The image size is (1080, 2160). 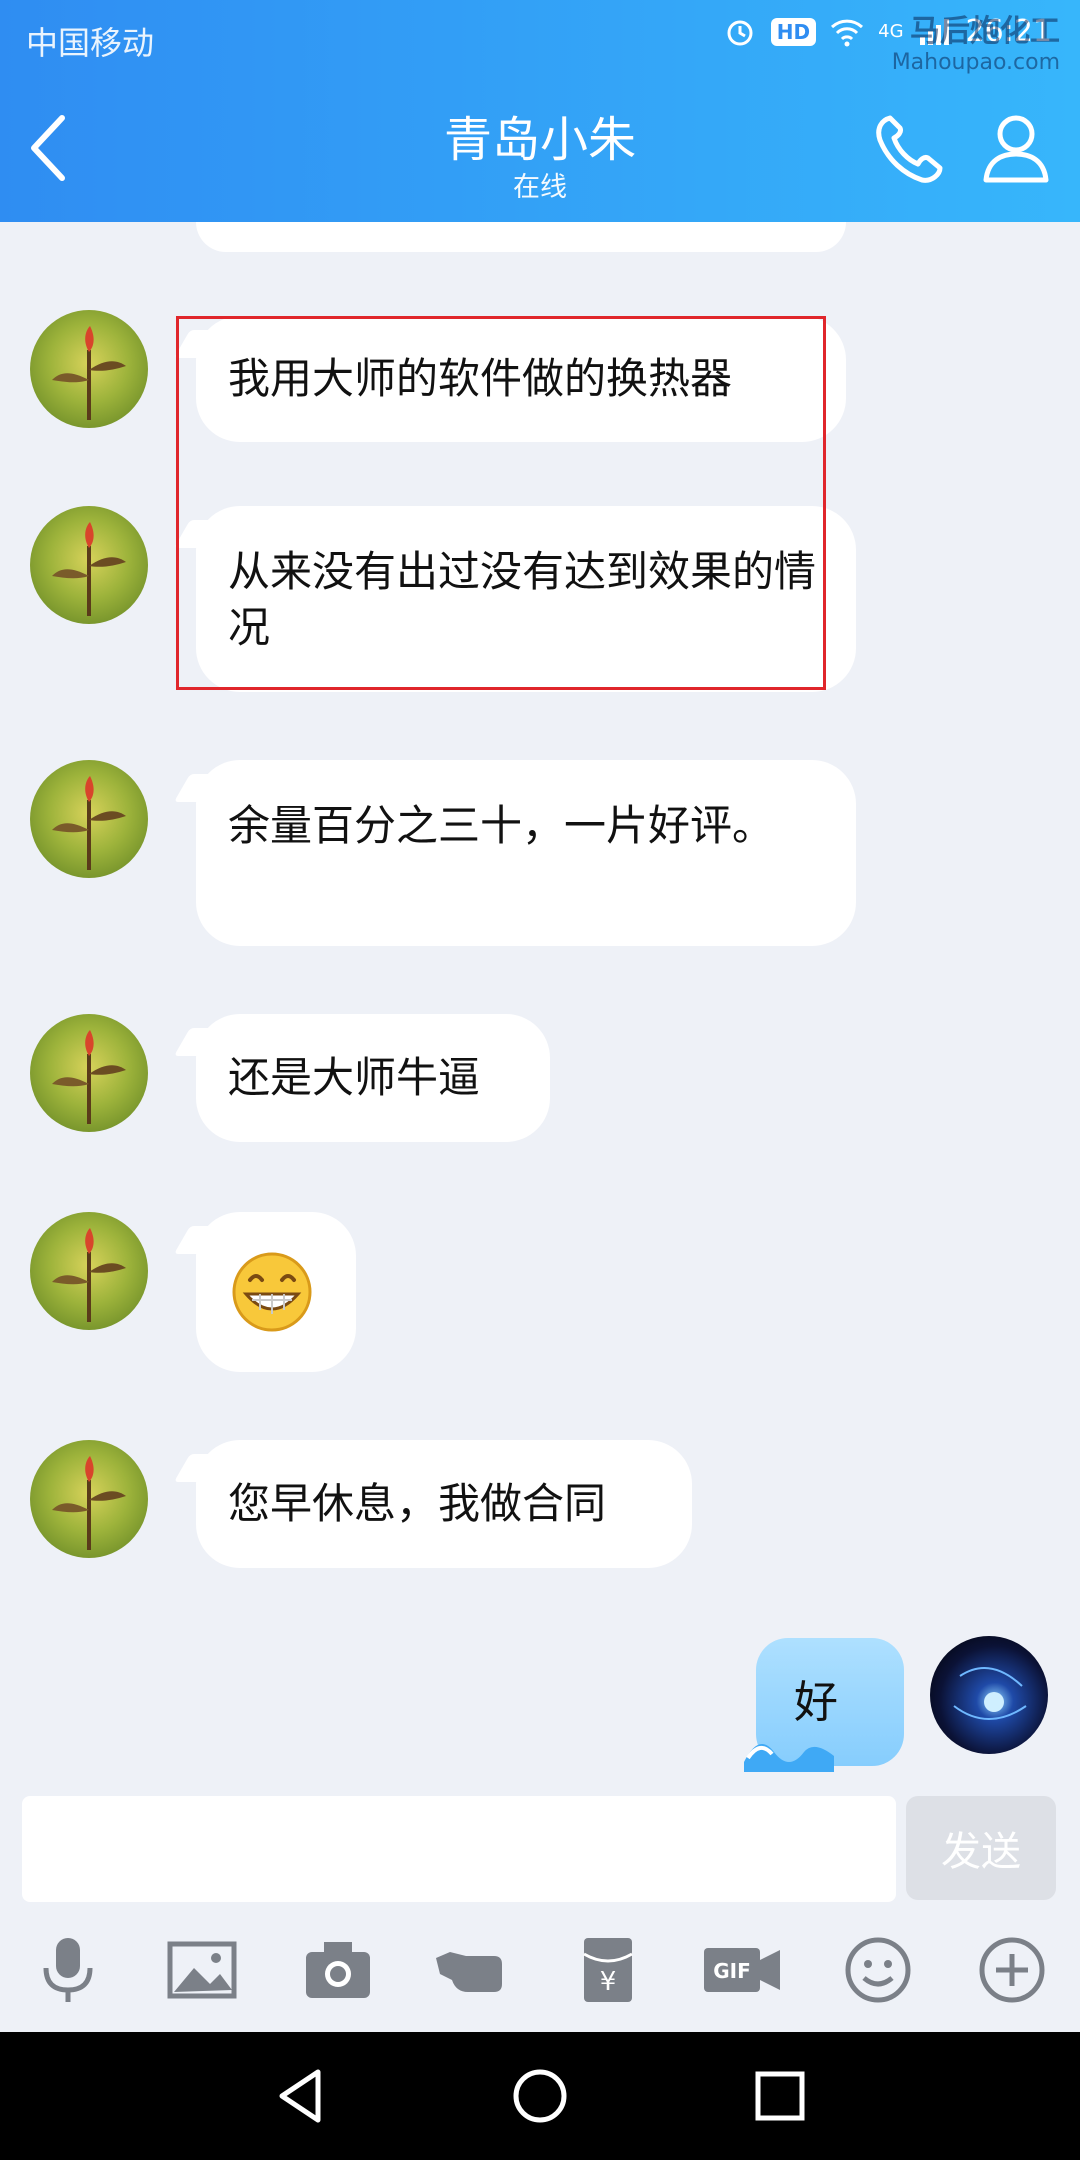 What do you see at coordinates (975, 44) in the screenshot?
I see `watermark: 马后炮化工 Mahoupao.com` at bounding box center [975, 44].